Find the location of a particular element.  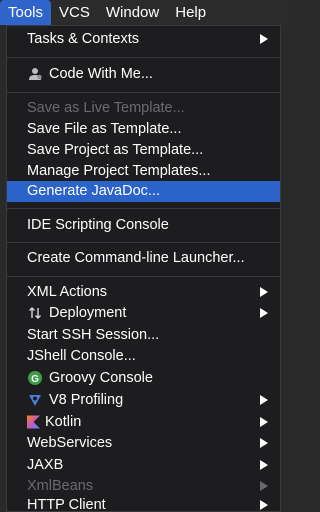

menu-item-http-client: HTTP Client is located at coordinates (143, 503).